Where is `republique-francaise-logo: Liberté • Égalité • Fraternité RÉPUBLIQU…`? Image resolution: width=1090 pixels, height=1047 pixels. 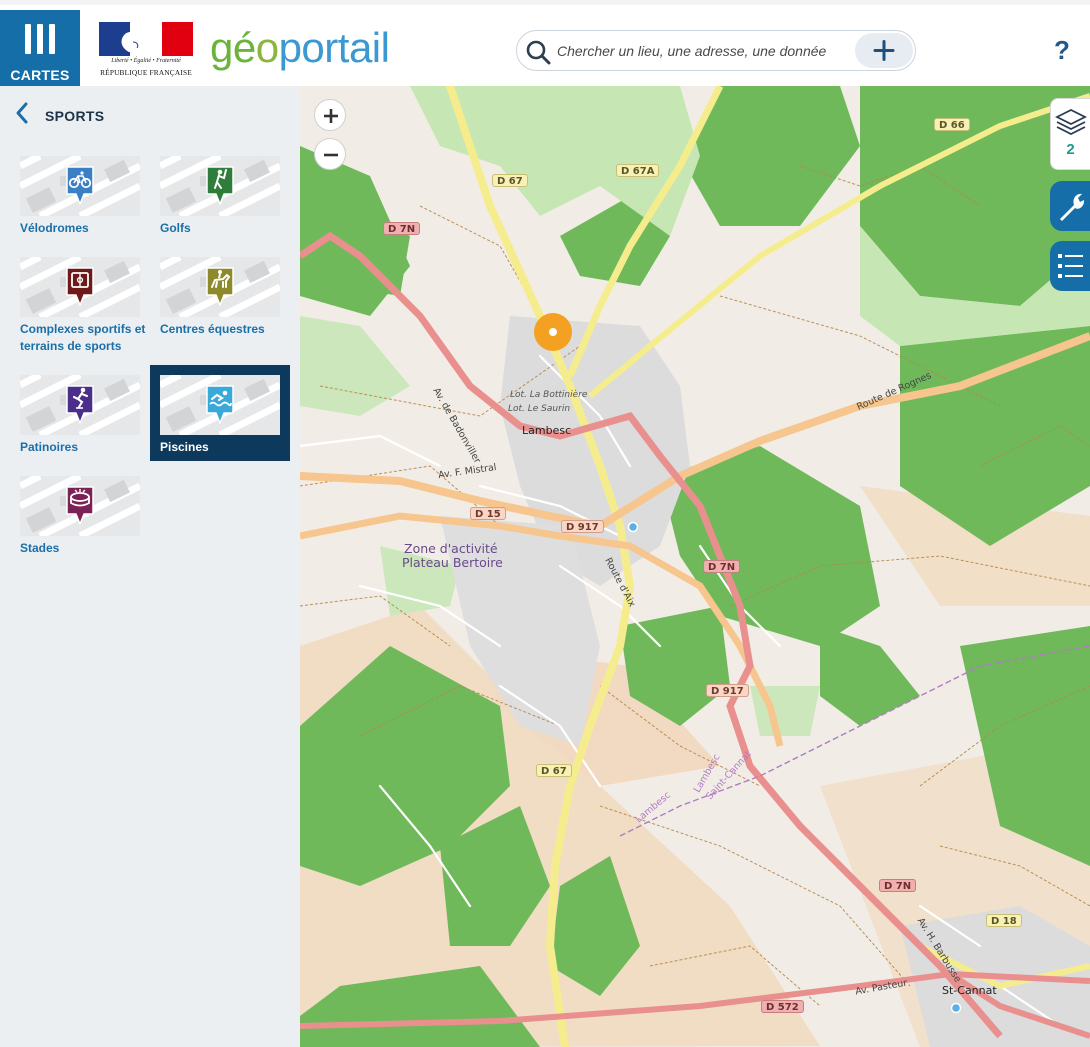 republique-francaise-logo: Liberté • Égalité • Fraternité RÉPUBLIQU… is located at coordinates (146, 51).